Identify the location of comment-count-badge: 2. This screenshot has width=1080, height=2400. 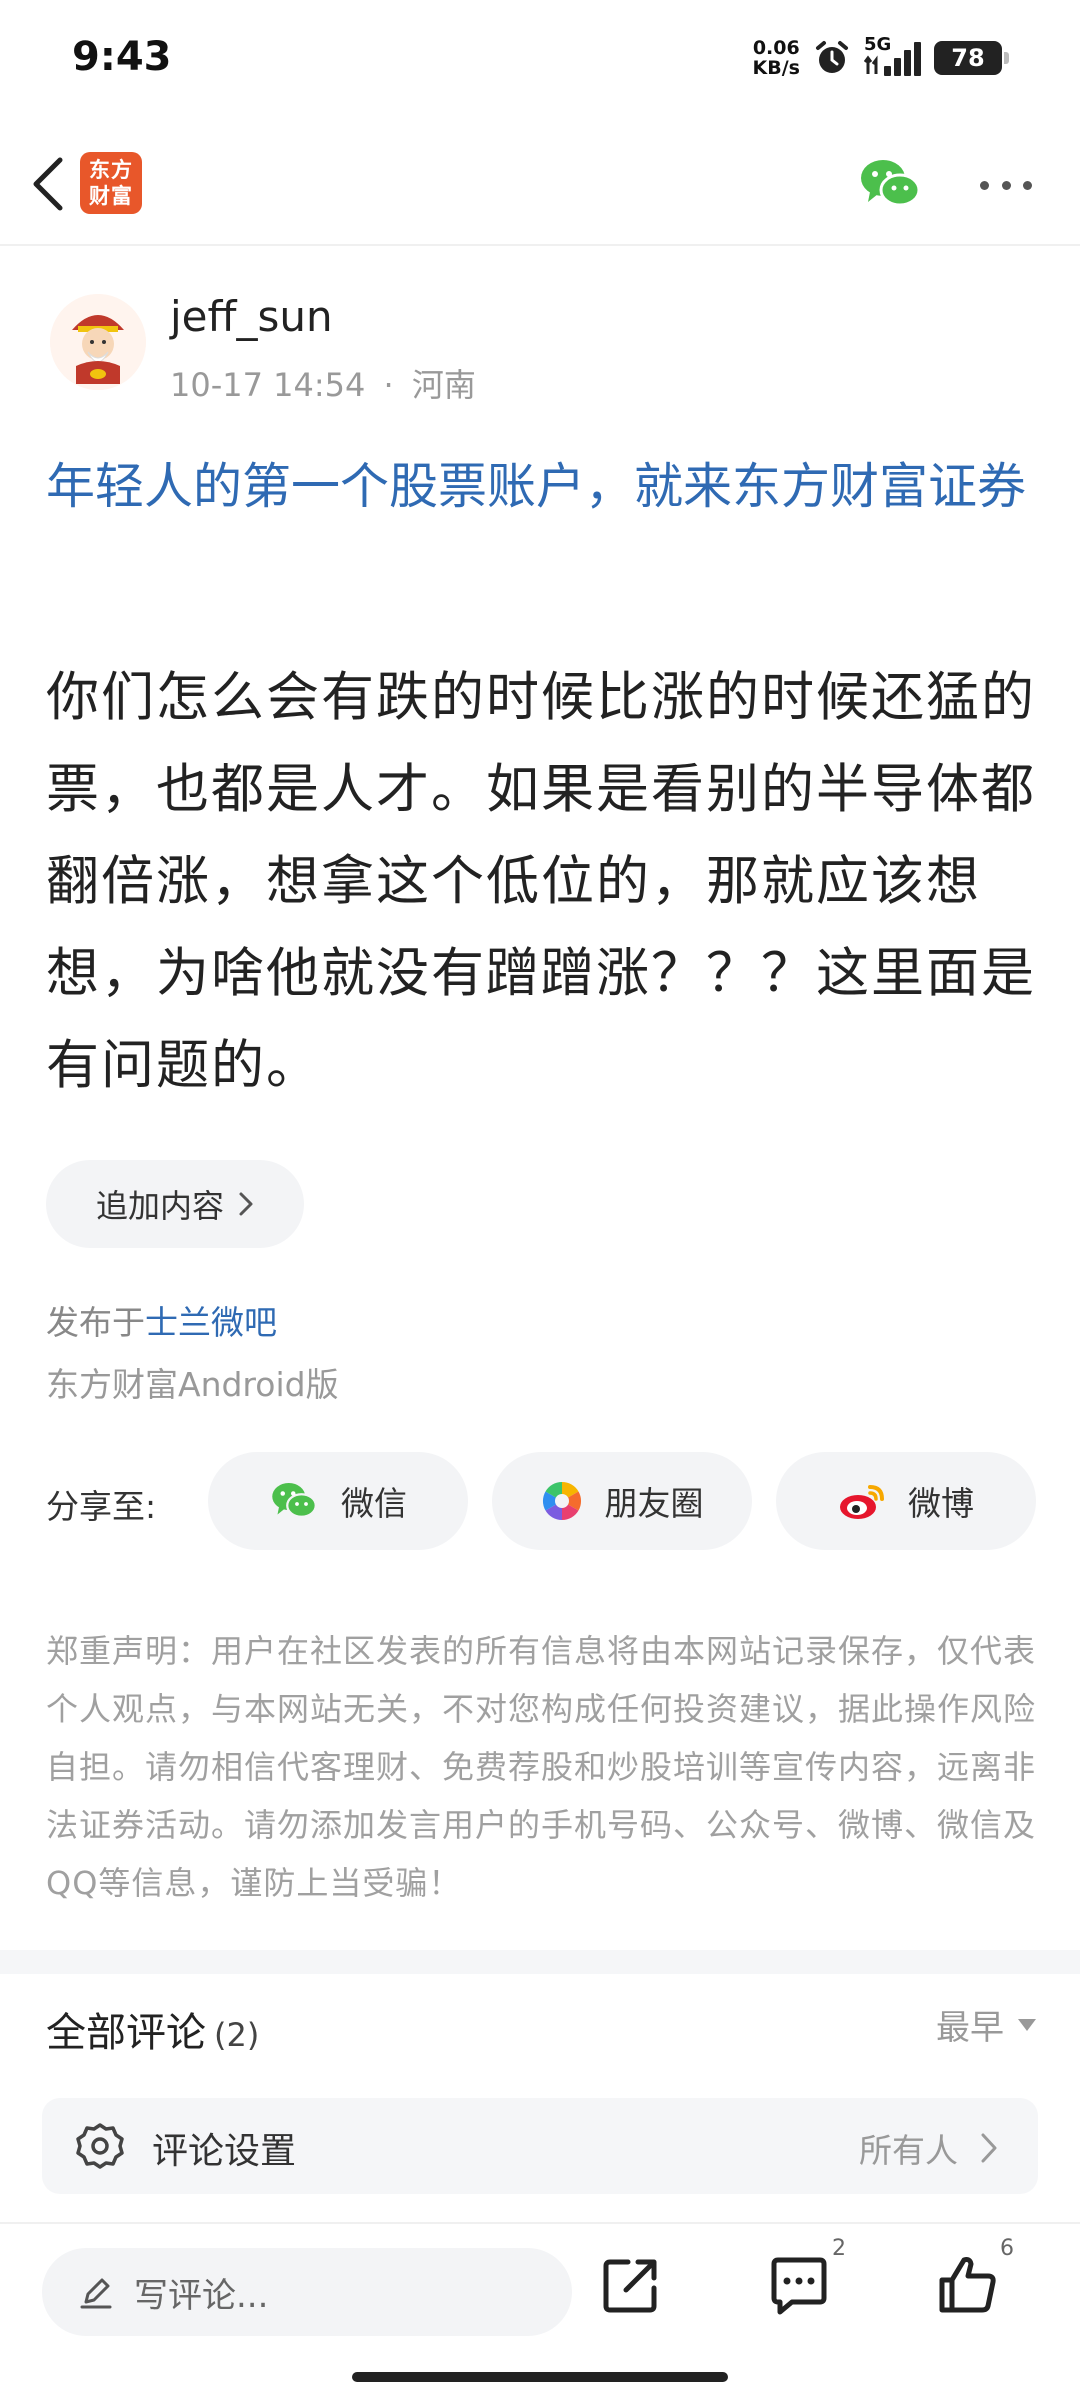
(839, 2248).